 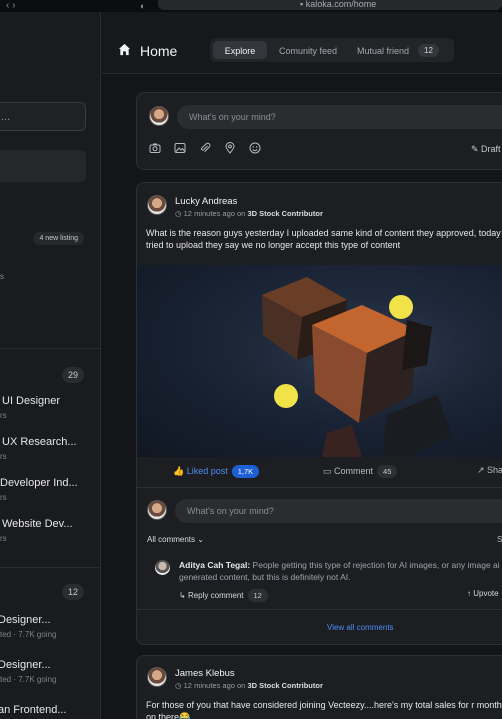 I want to click on tab-community-feed: Comunity feed, so click(x=308, y=50).